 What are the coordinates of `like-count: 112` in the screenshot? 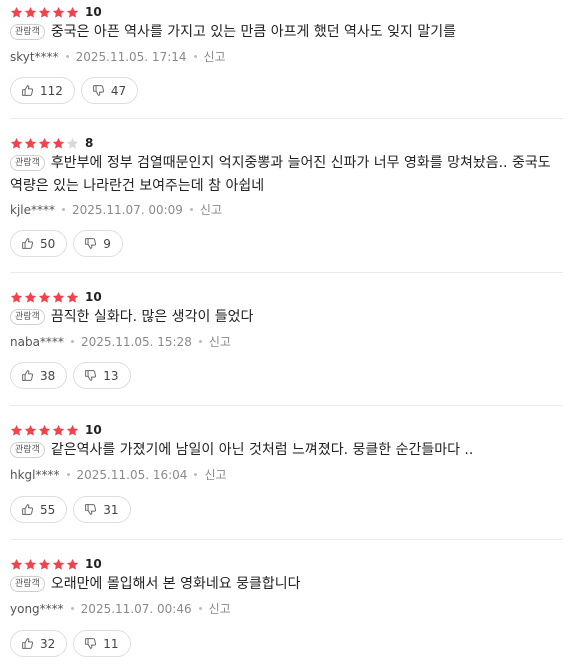 It's located at (51, 90).